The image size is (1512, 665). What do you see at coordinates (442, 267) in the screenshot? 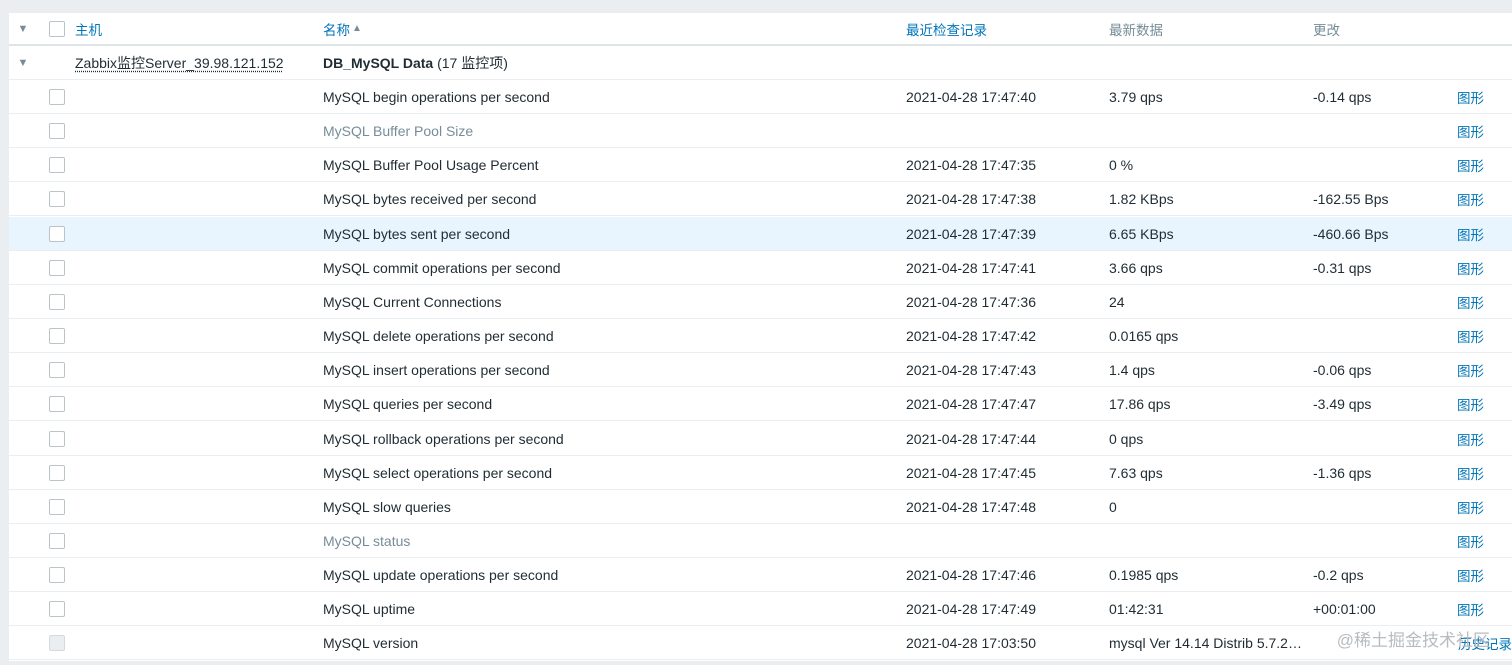
I see `item-name: MySQL commit operations per second` at bounding box center [442, 267].